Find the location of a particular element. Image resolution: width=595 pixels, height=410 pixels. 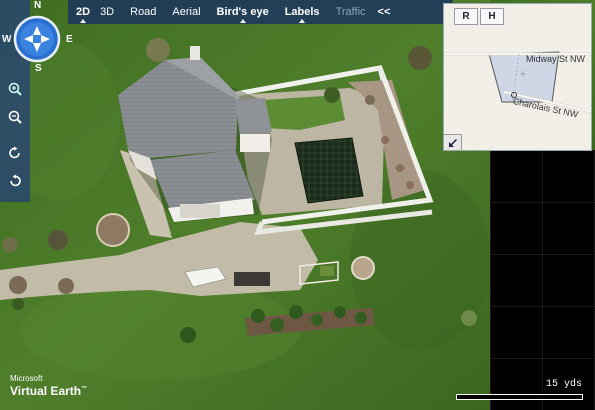

street-label: Midway St NW is located at coordinates (556, 59).